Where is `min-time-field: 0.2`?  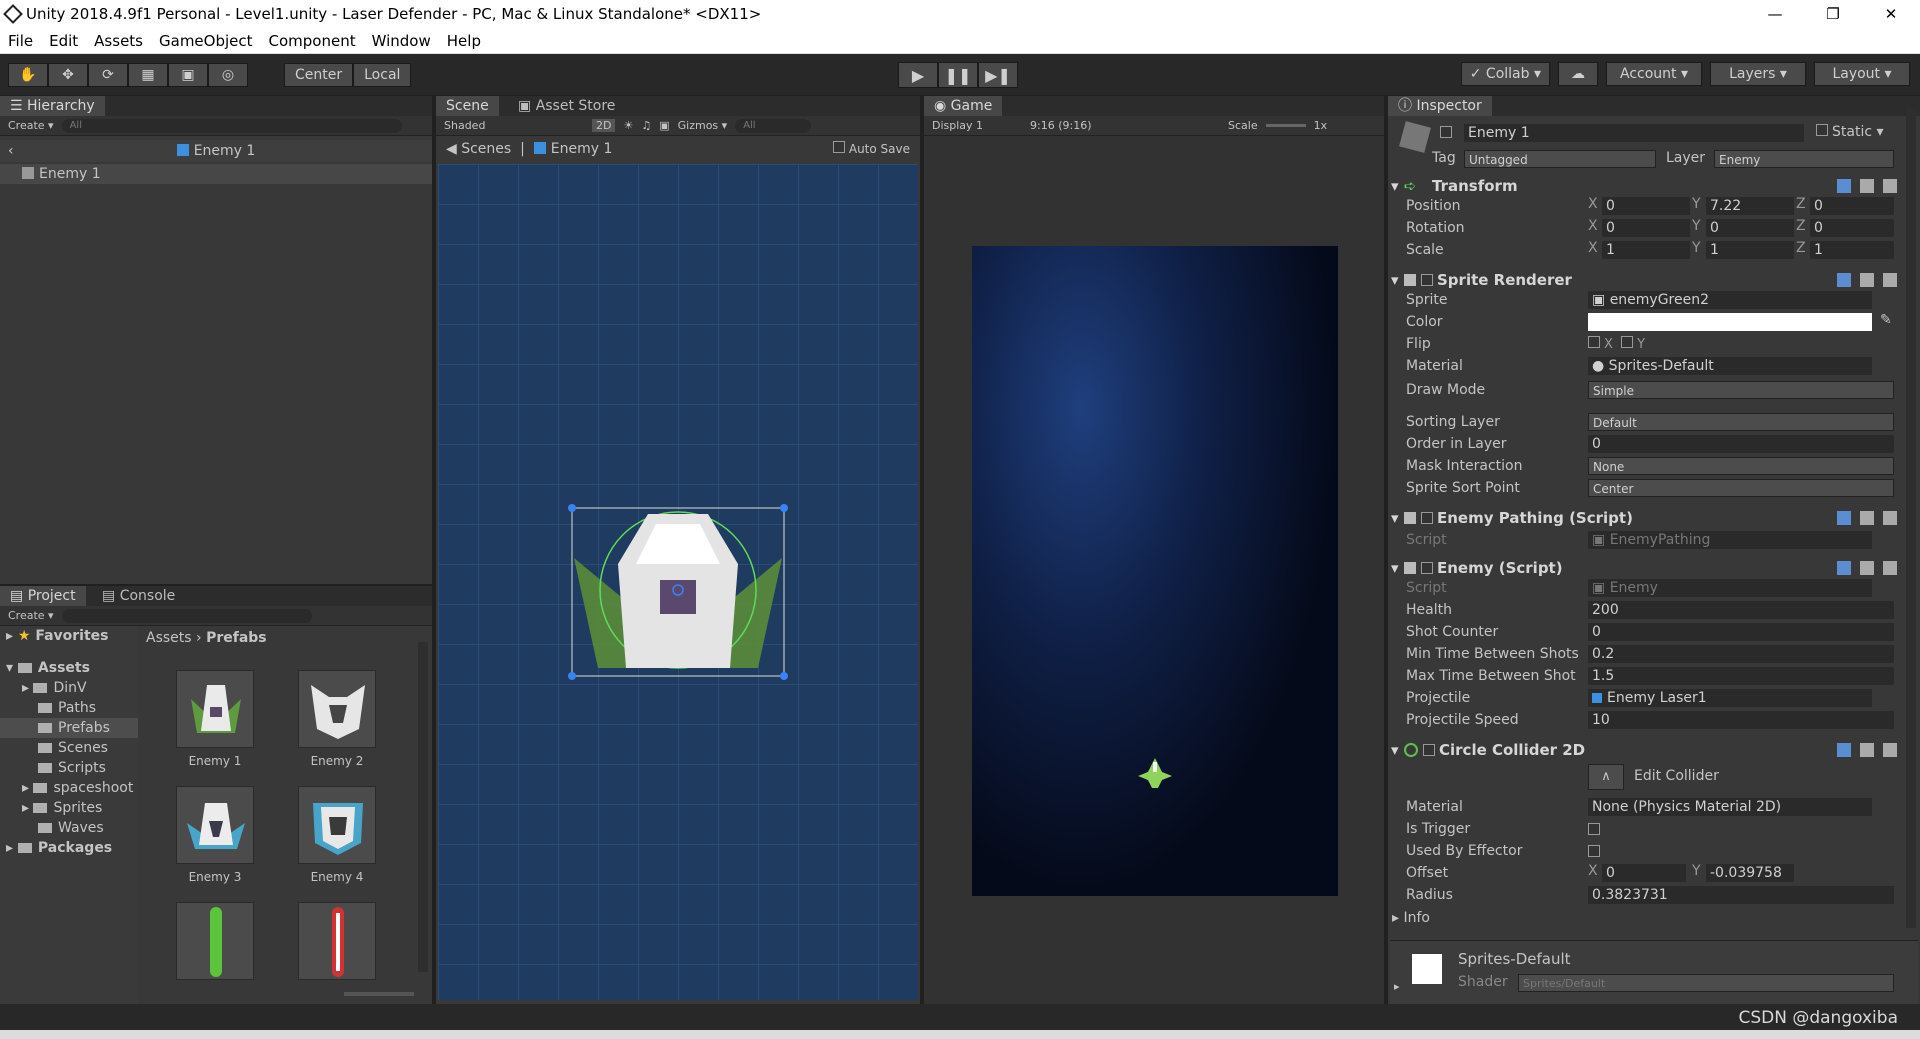
min-time-field: 0.2 is located at coordinates (1741, 654).